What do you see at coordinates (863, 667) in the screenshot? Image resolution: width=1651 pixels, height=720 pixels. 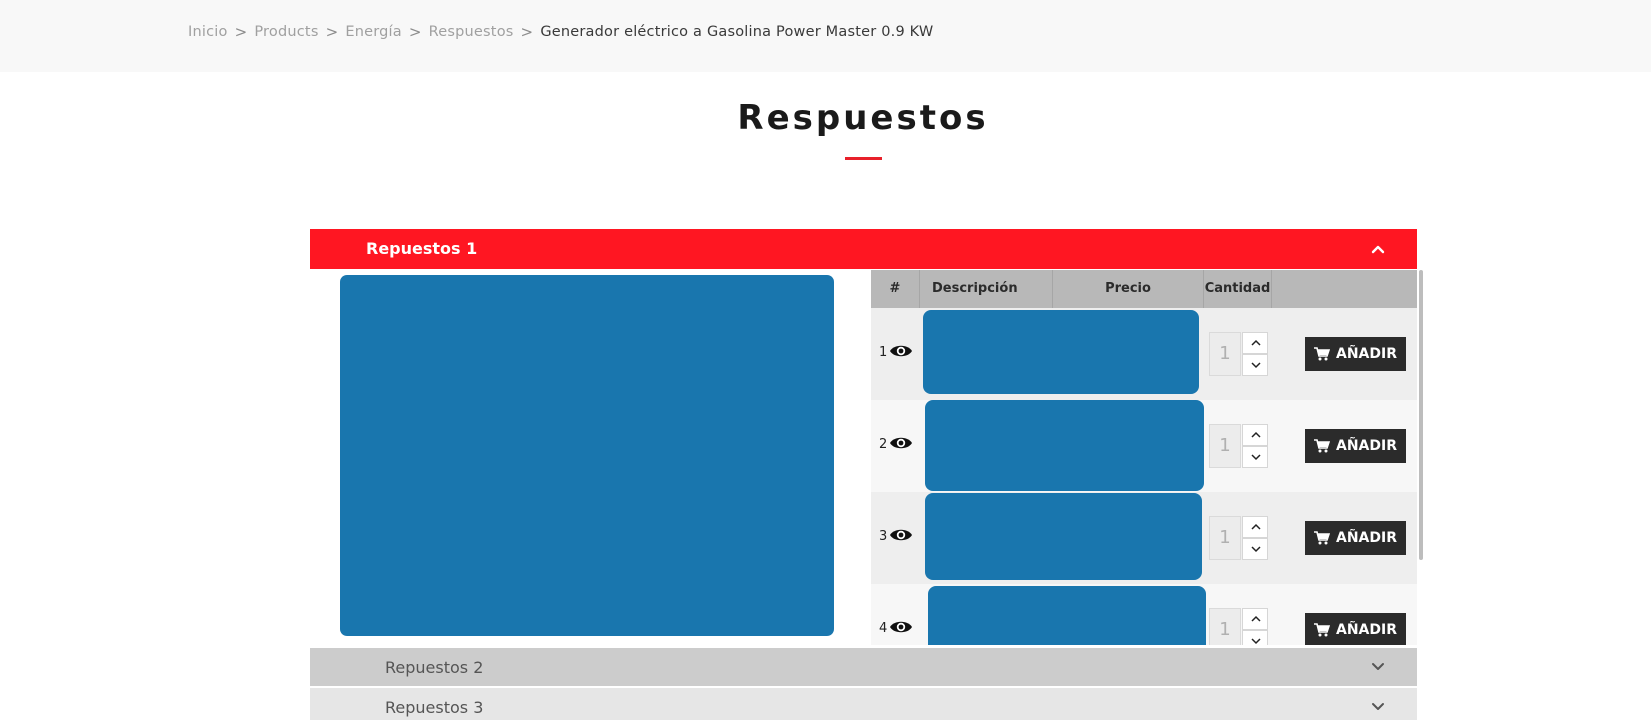 I see `accordion-header-repuestos-2: Repuestos 2` at bounding box center [863, 667].